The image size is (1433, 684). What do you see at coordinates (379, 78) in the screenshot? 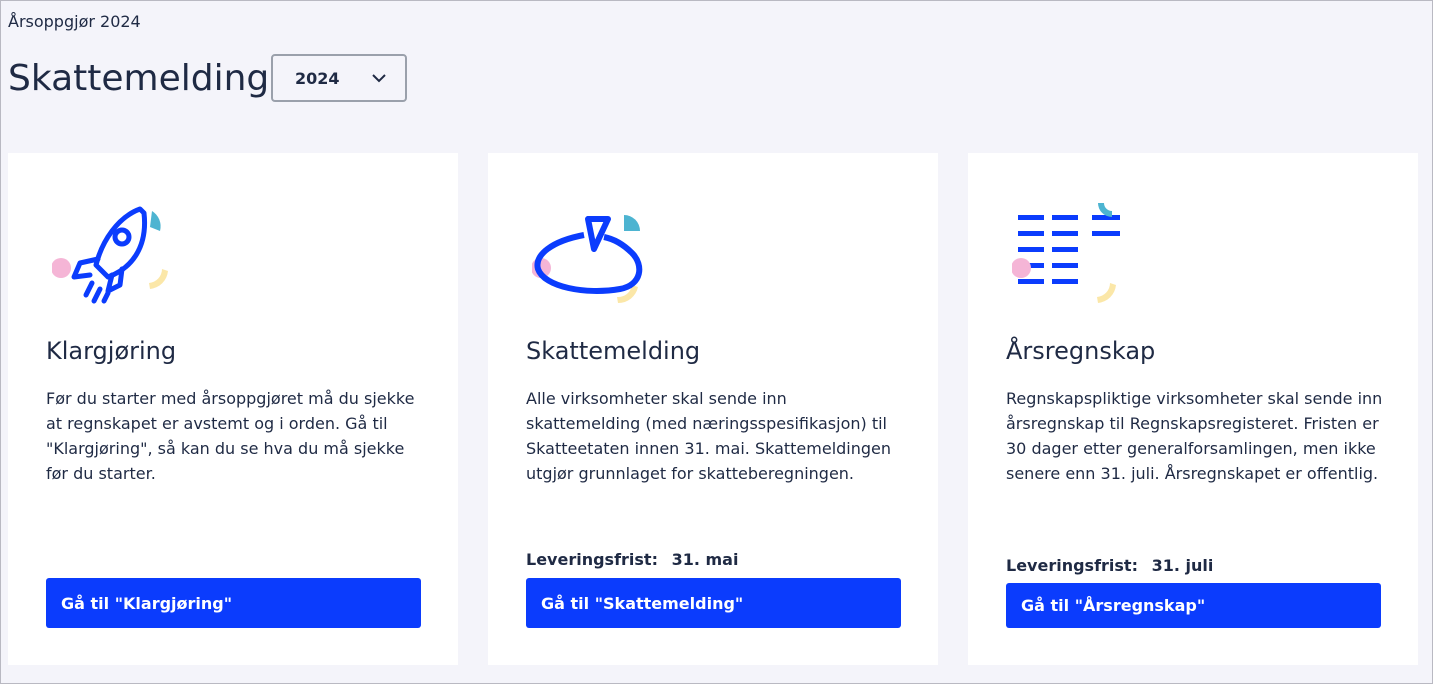
I see `chevron-down-icon` at bounding box center [379, 78].